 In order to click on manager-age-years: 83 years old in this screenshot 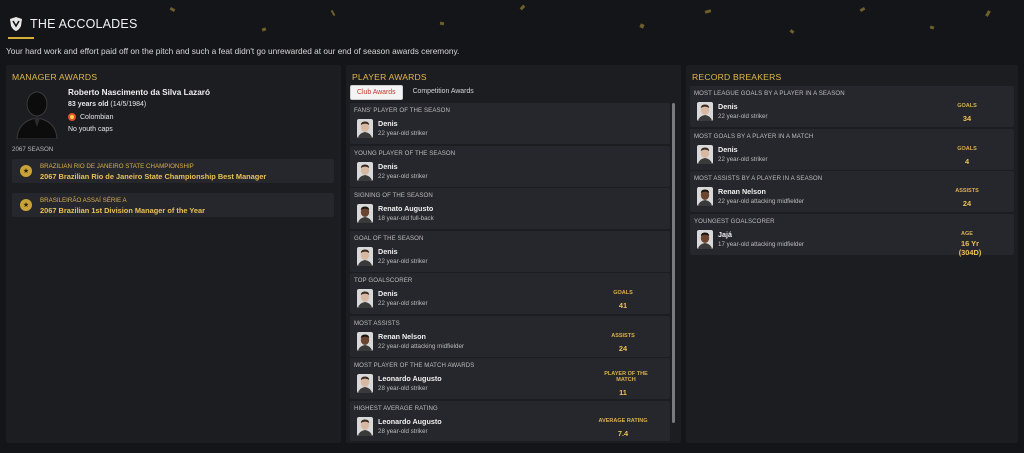, I will do `click(88, 104)`.